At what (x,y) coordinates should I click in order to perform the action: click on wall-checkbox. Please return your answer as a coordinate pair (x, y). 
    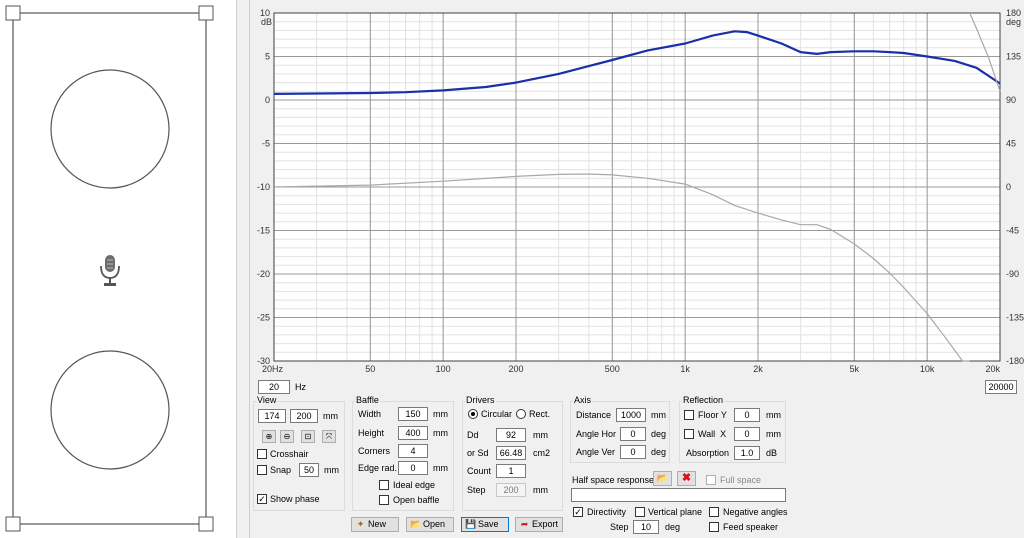
    Looking at the image, I should click on (689, 434).